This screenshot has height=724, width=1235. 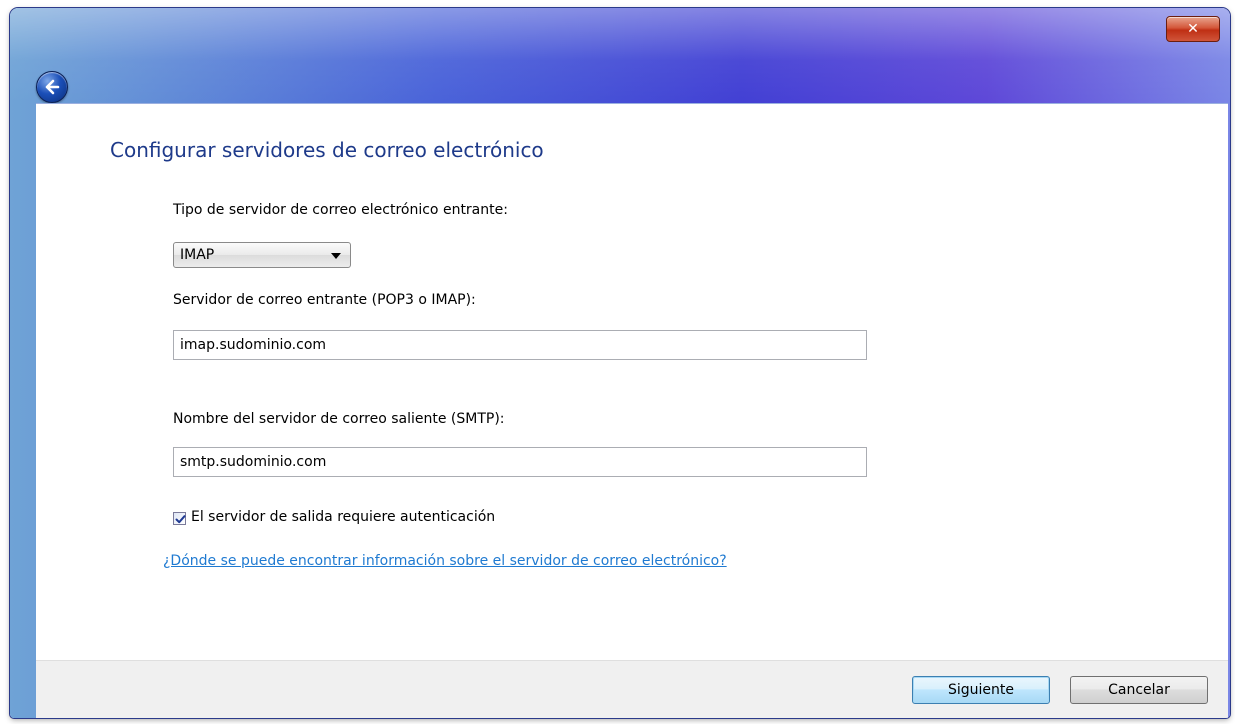 What do you see at coordinates (197, 255) in the screenshot?
I see `incoming-type-value: IMAP` at bounding box center [197, 255].